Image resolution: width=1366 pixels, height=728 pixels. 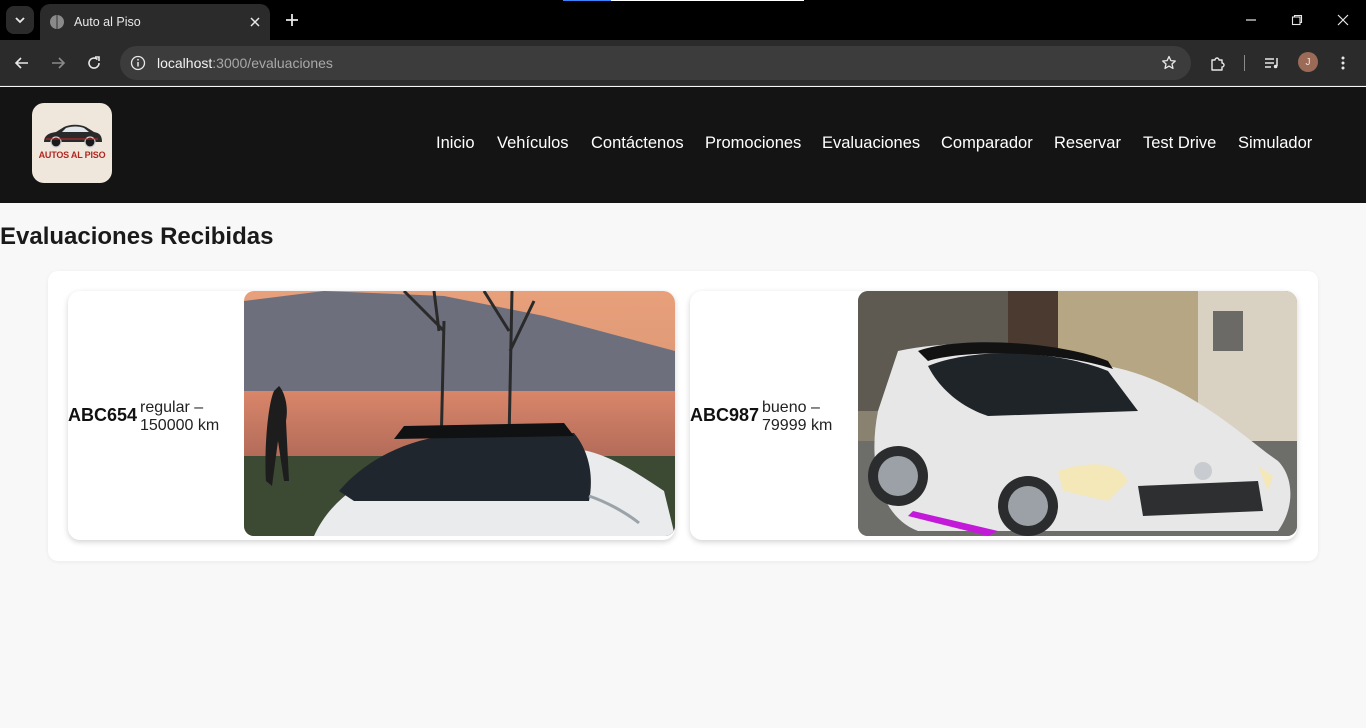 What do you see at coordinates (637, 143) in the screenshot?
I see `nav-link-contactenos: Contáctenos` at bounding box center [637, 143].